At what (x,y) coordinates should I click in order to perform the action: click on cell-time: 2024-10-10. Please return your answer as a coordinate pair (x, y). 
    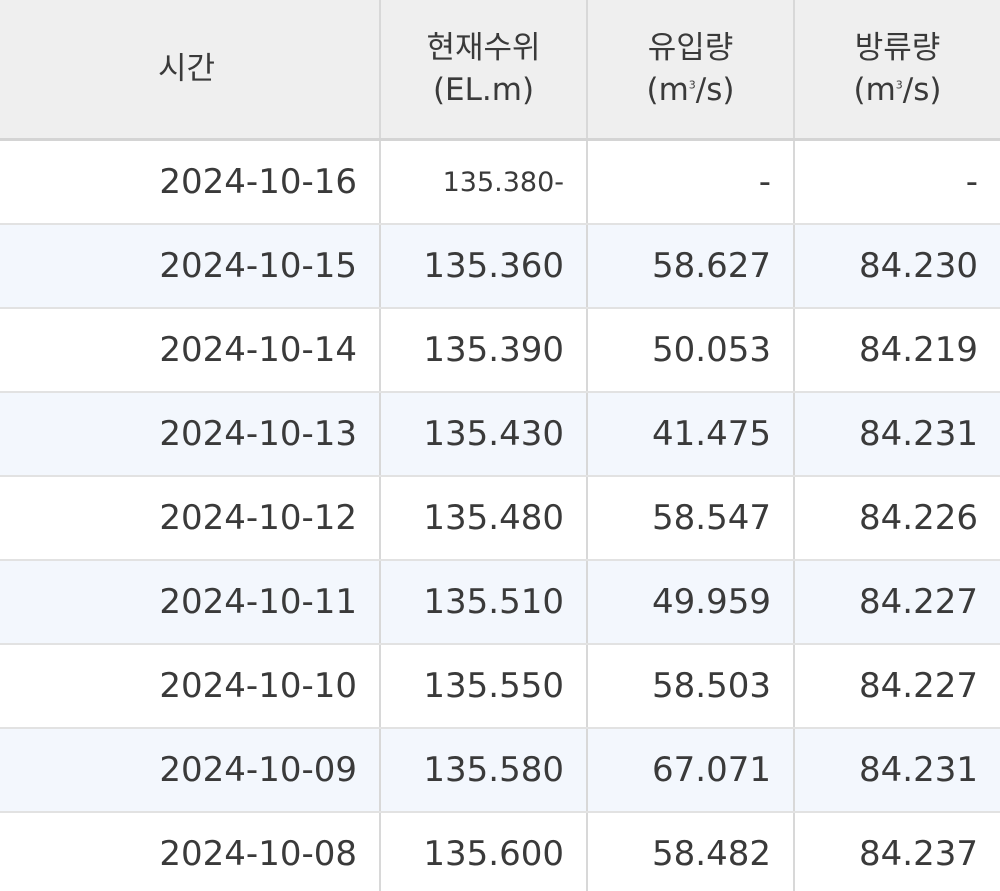
    Looking at the image, I should click on (190, 686).